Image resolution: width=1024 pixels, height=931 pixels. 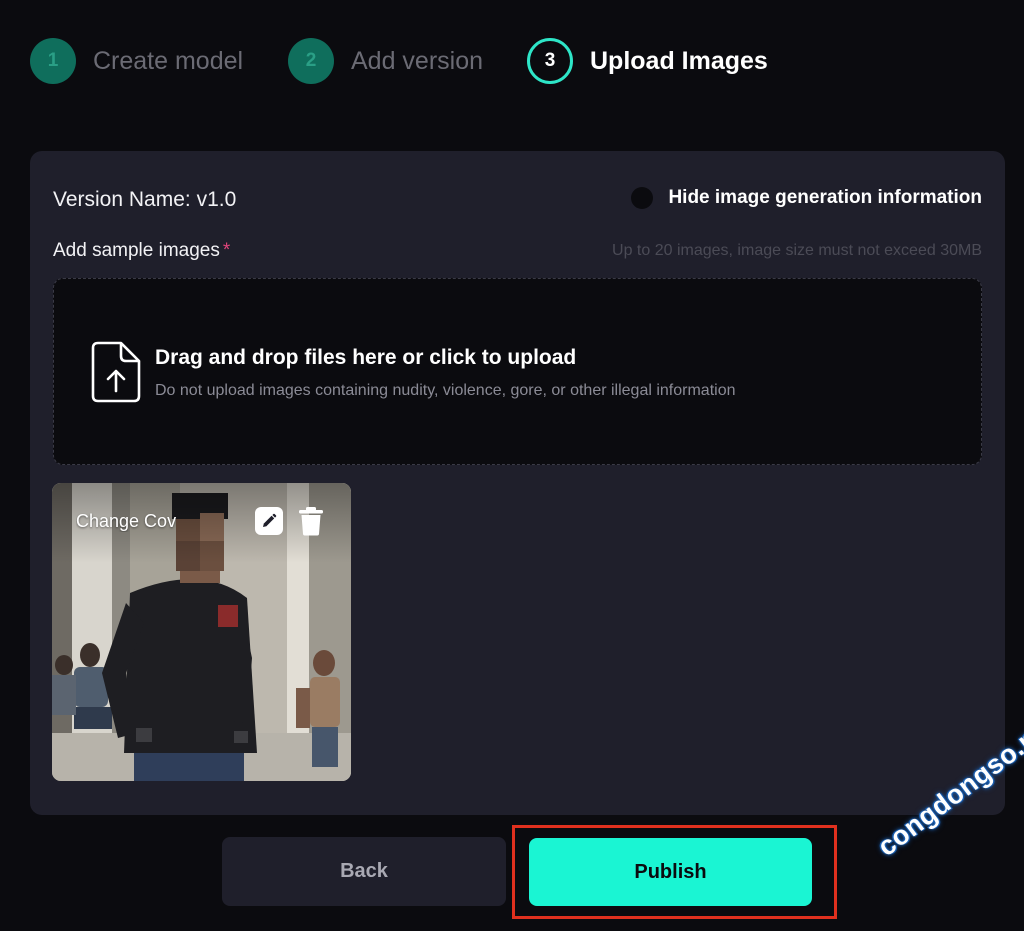 I want to click on add-images-text: Add sample images, so click(x=136, y=250).